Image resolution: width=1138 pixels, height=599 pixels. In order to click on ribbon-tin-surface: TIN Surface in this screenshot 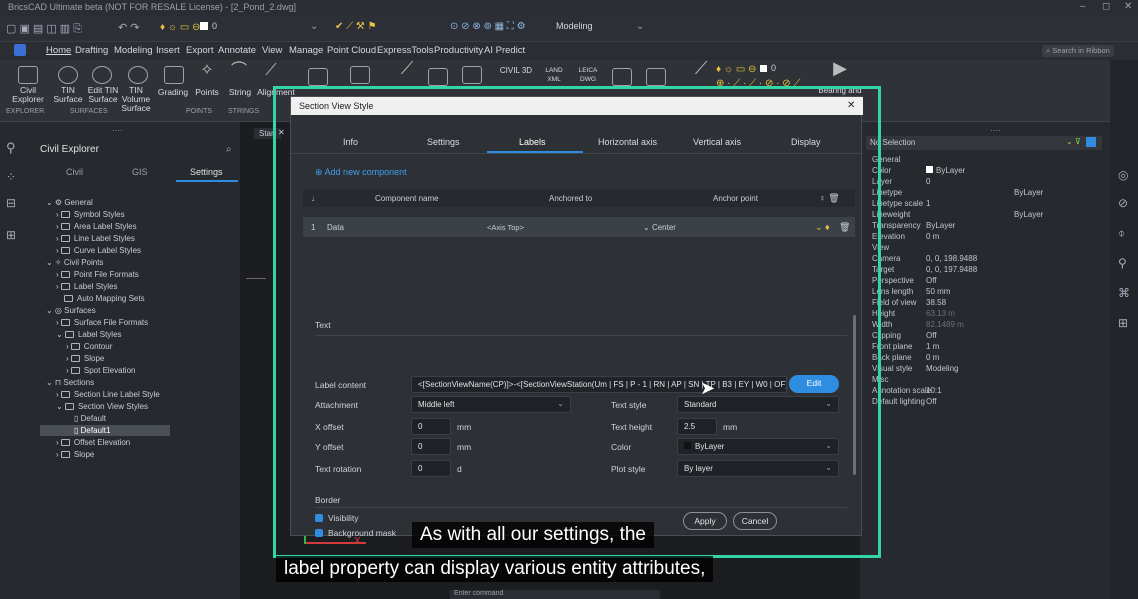, I will do `click(68, 95)`.